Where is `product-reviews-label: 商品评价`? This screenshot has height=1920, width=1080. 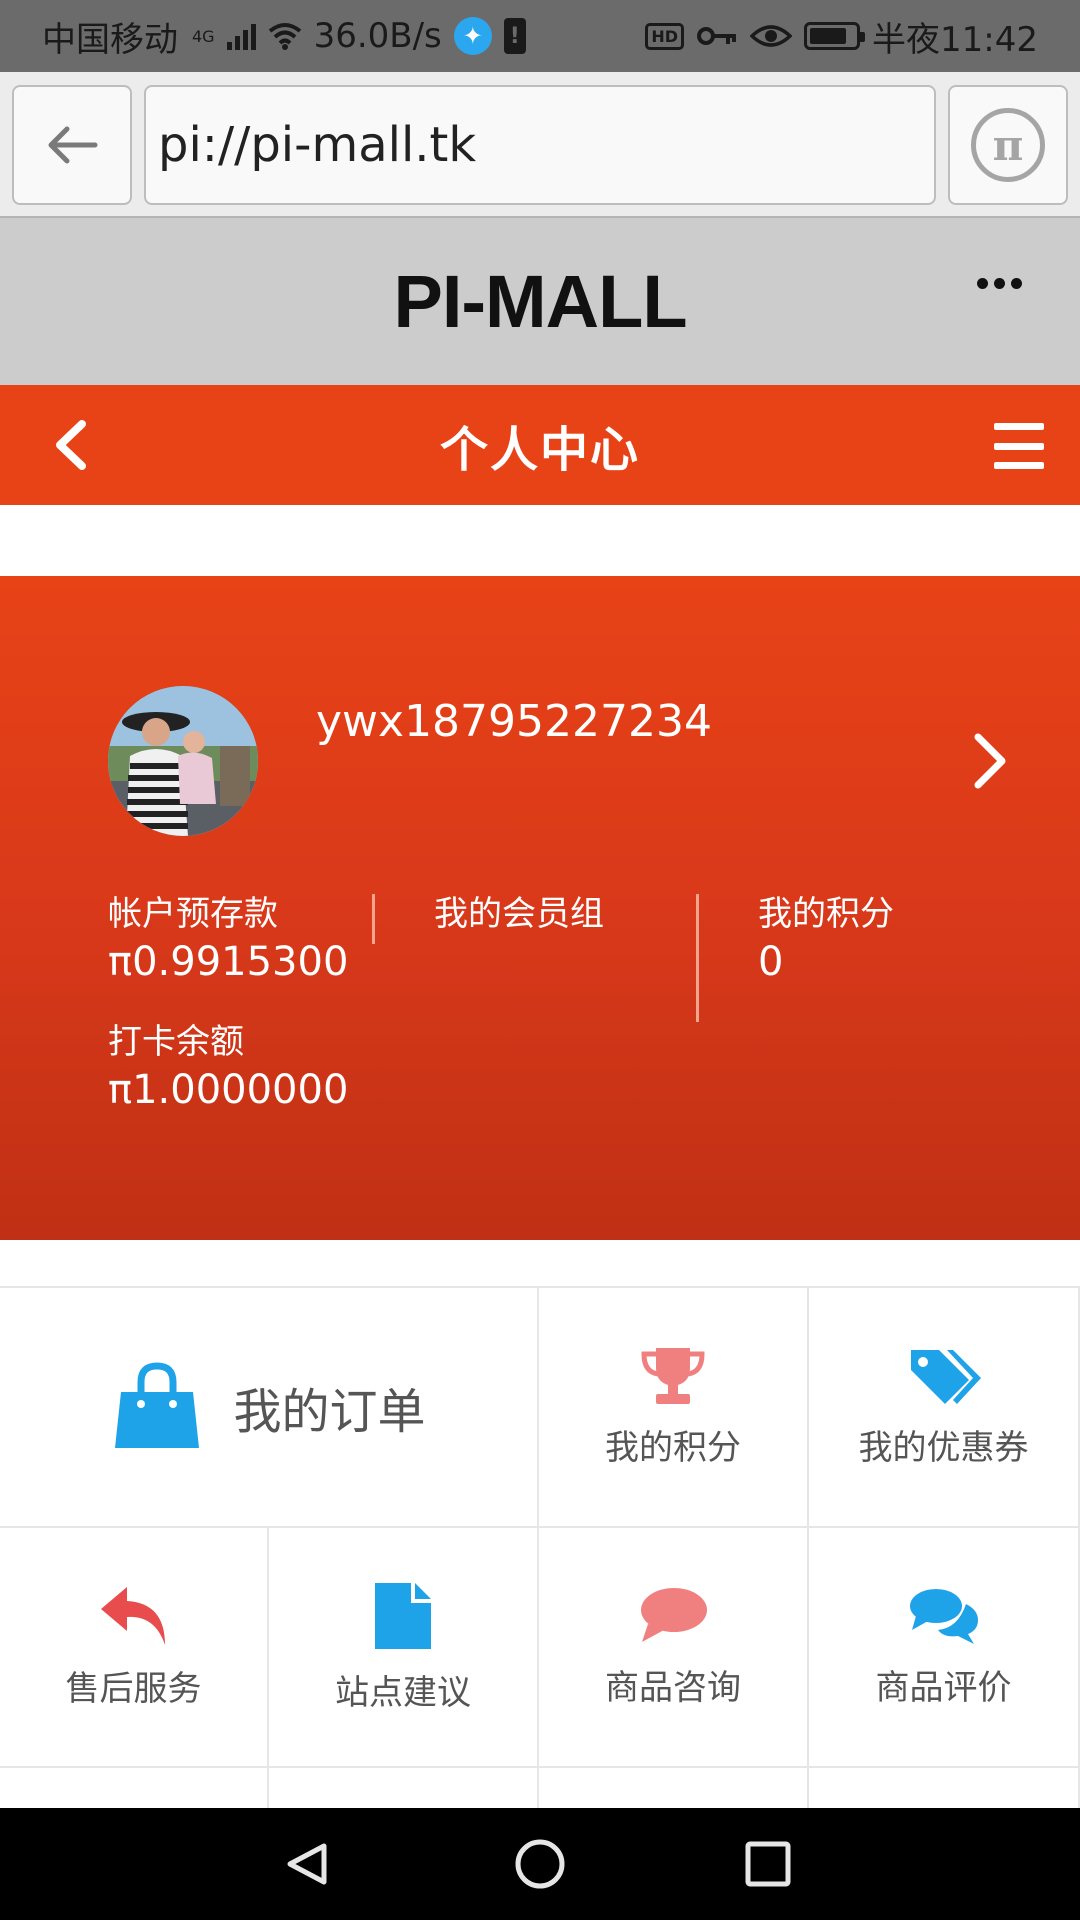 product-reviews-label: 商品评价 is located at coordinates (943, 1687).